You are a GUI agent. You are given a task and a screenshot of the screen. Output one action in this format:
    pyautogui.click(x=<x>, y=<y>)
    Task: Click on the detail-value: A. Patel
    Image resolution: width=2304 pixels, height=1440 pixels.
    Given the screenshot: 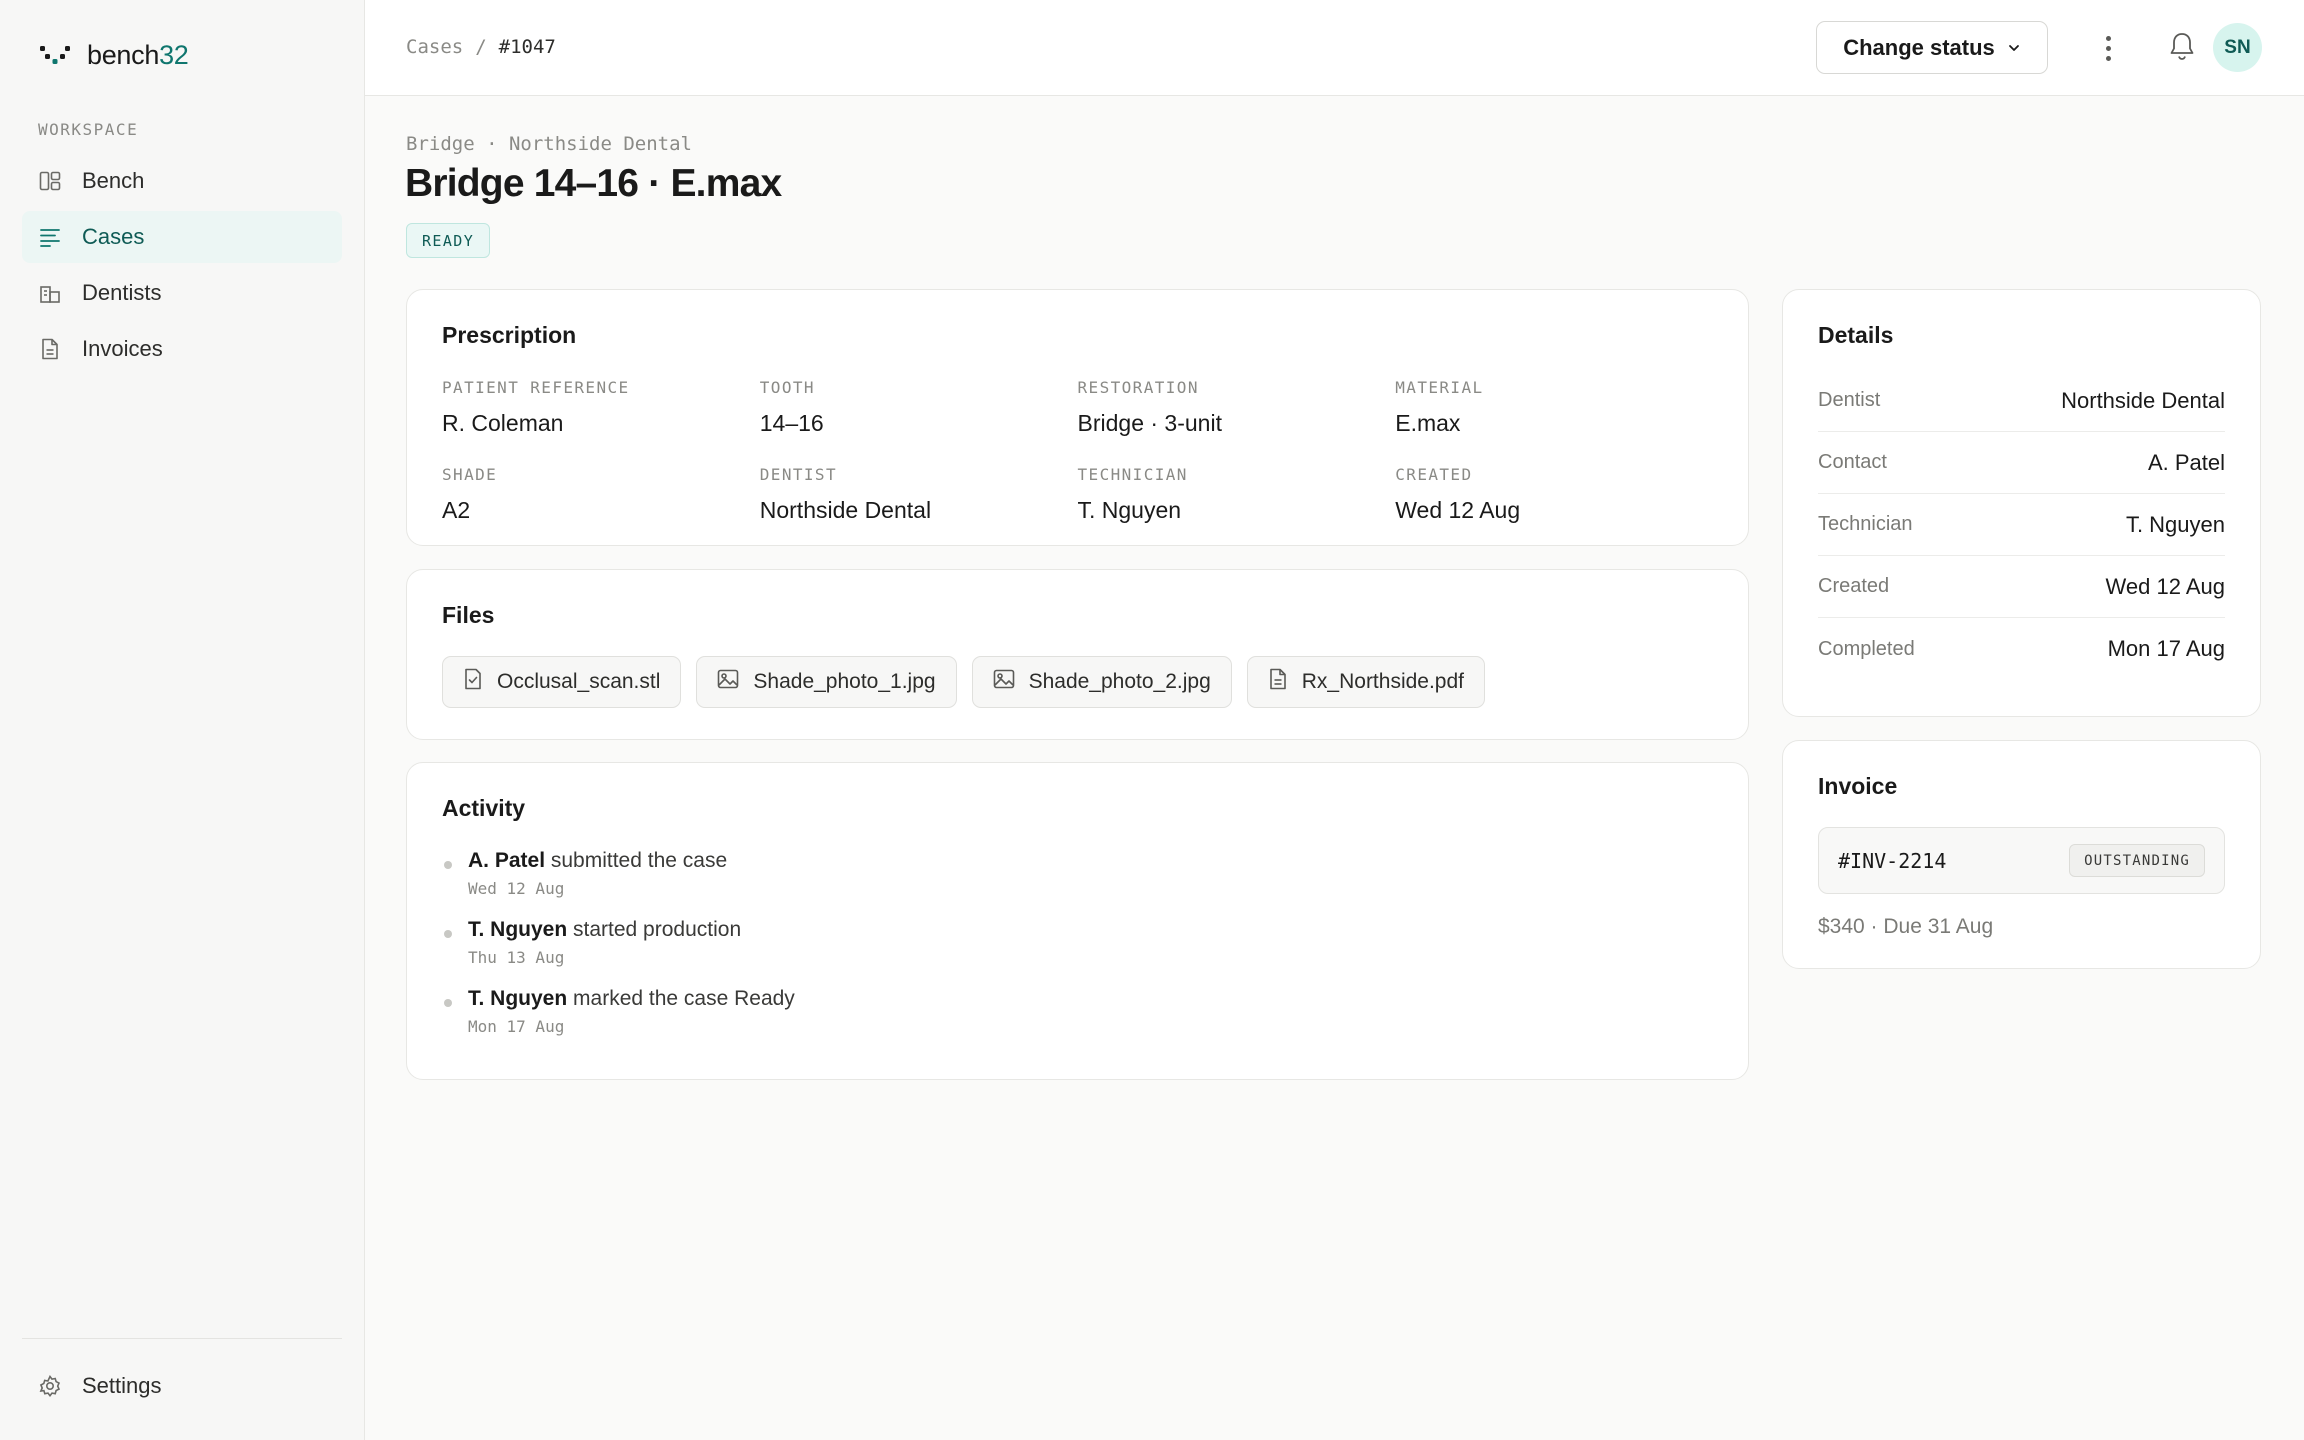 What is the action you would take?
    pyautogui.click(x=2186, y=462)
    